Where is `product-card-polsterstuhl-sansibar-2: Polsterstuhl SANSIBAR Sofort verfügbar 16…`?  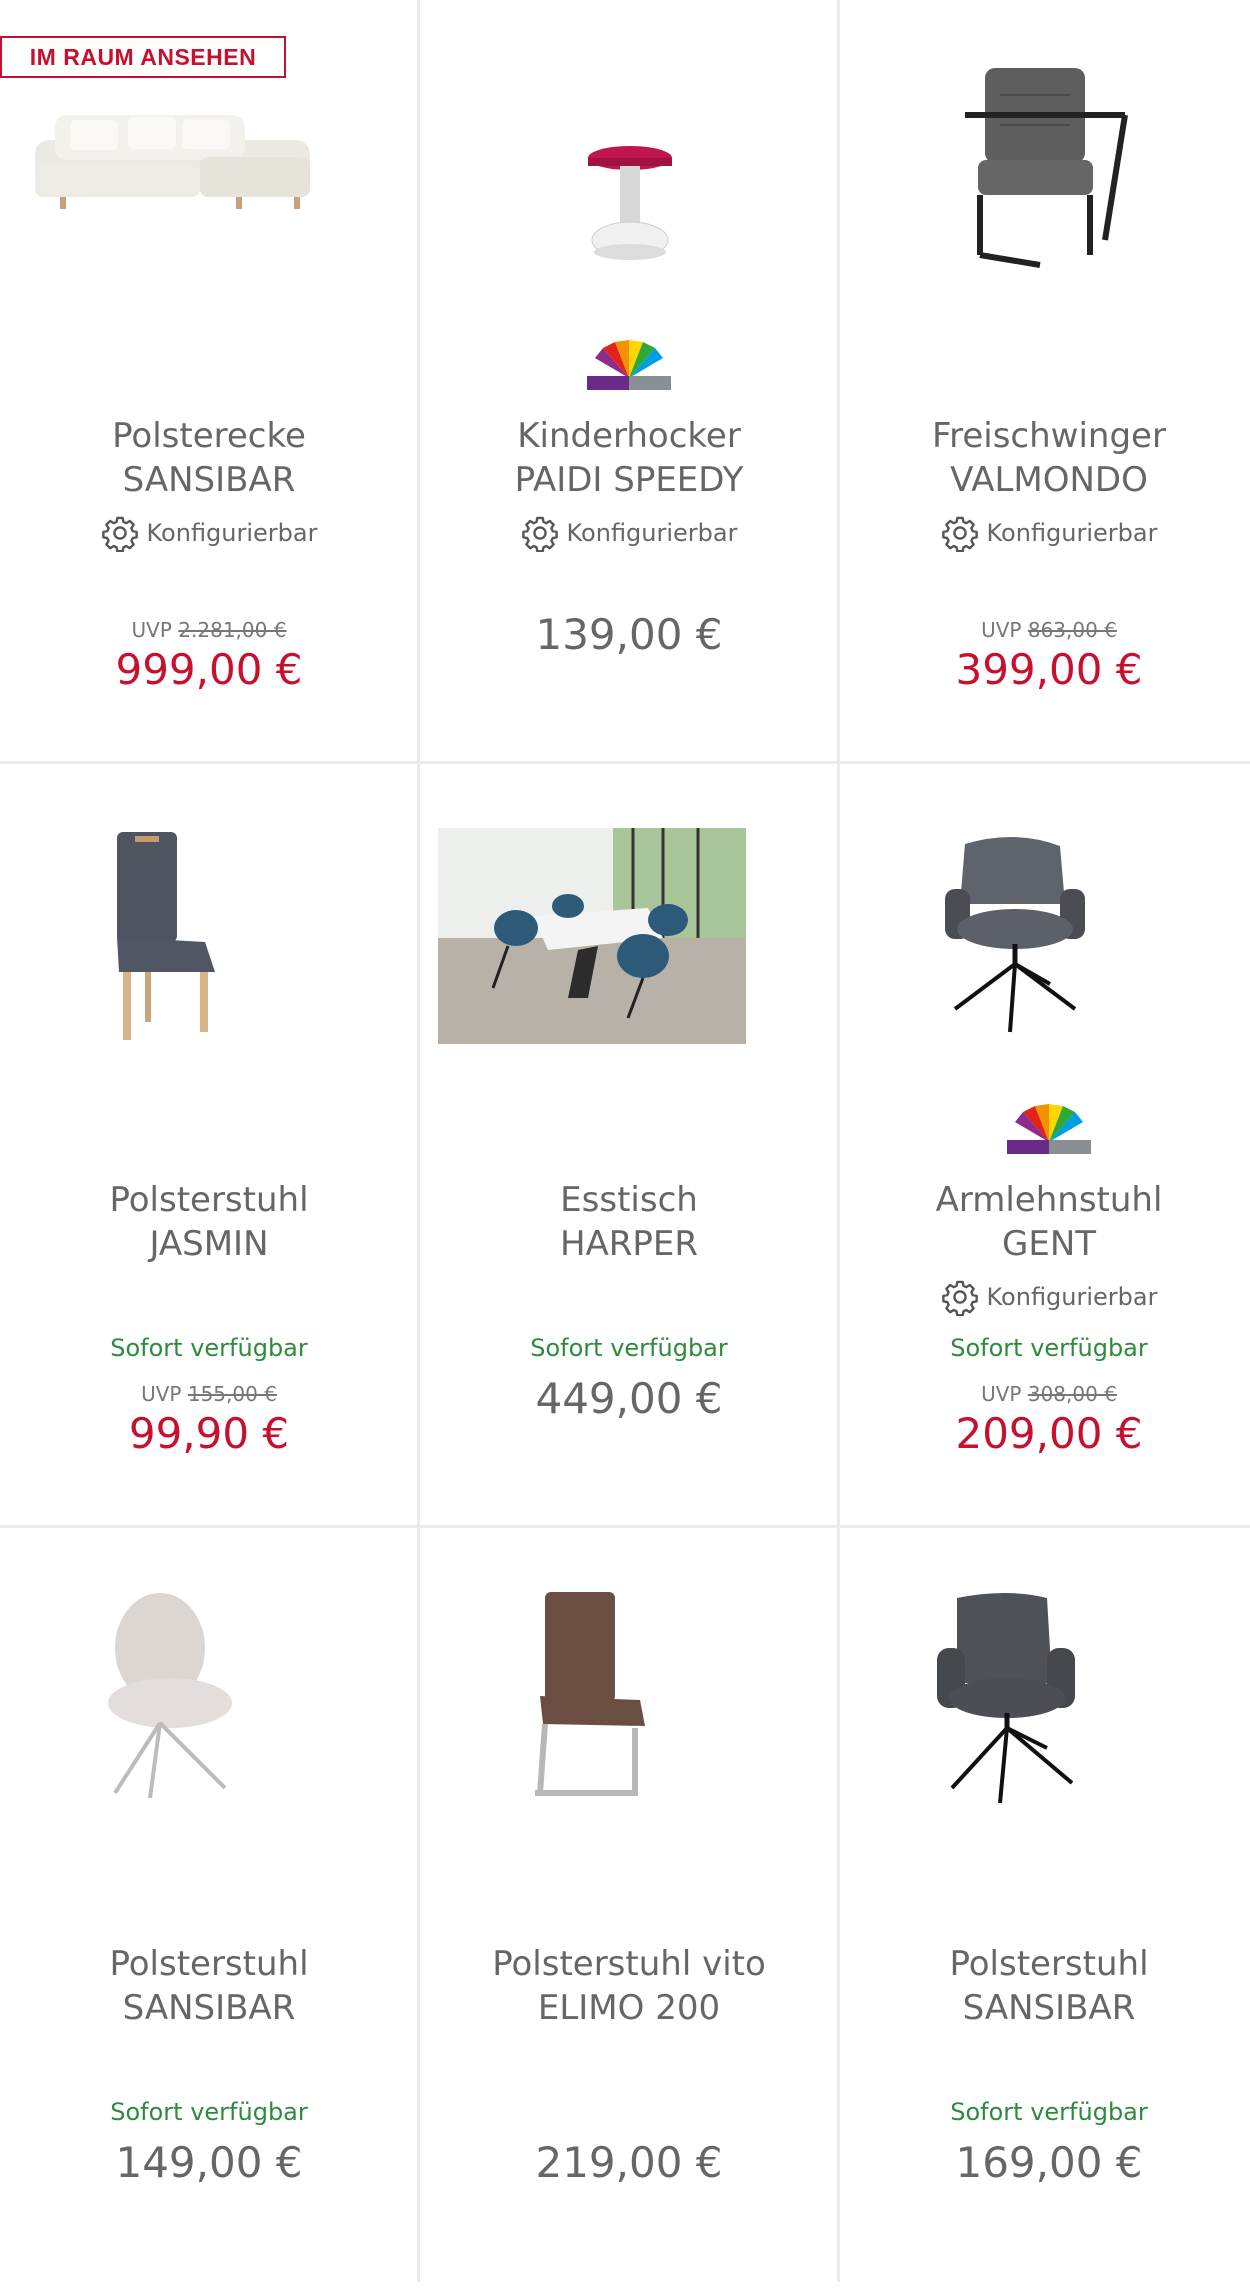
product-card-polsterstuhl-sansibar-2: Polsterstuhl SANSIBAR Sofort verfügbar 16… is located at coordinates (1045, 1908).